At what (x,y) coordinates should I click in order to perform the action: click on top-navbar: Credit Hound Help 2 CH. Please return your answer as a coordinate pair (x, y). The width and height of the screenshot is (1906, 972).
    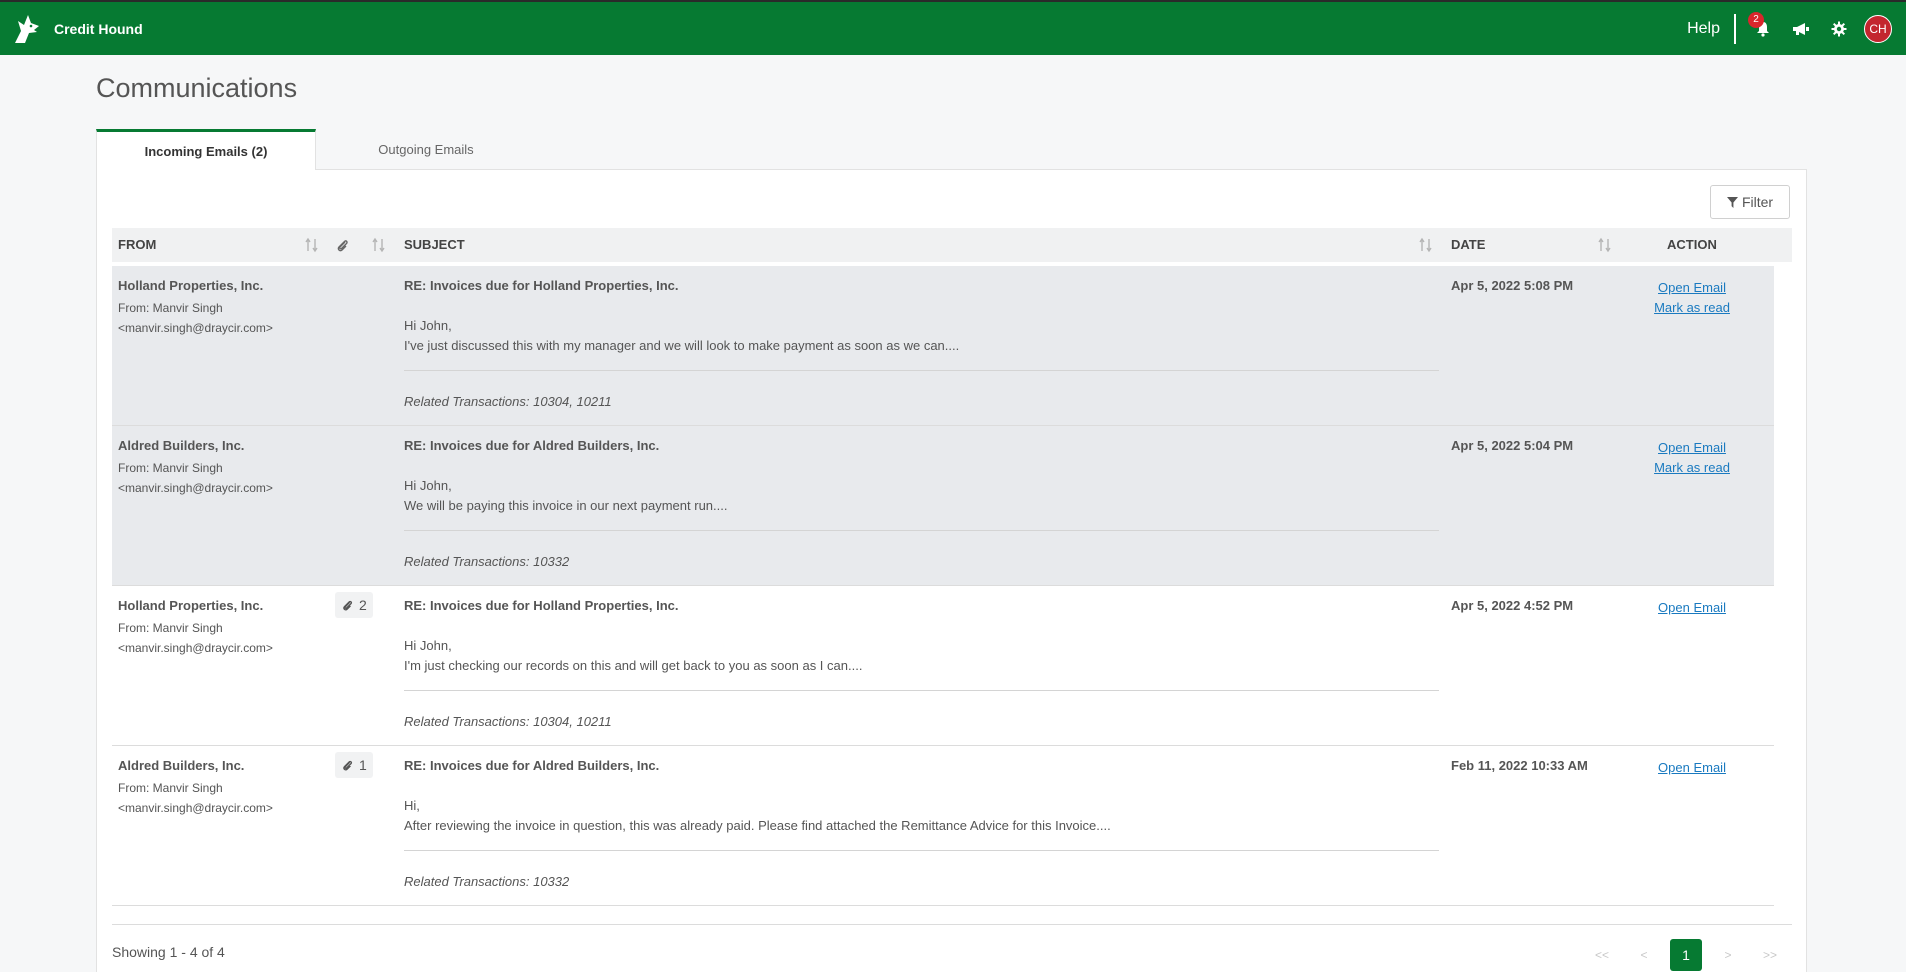
    Looking at the image, I should click on (953, 27).